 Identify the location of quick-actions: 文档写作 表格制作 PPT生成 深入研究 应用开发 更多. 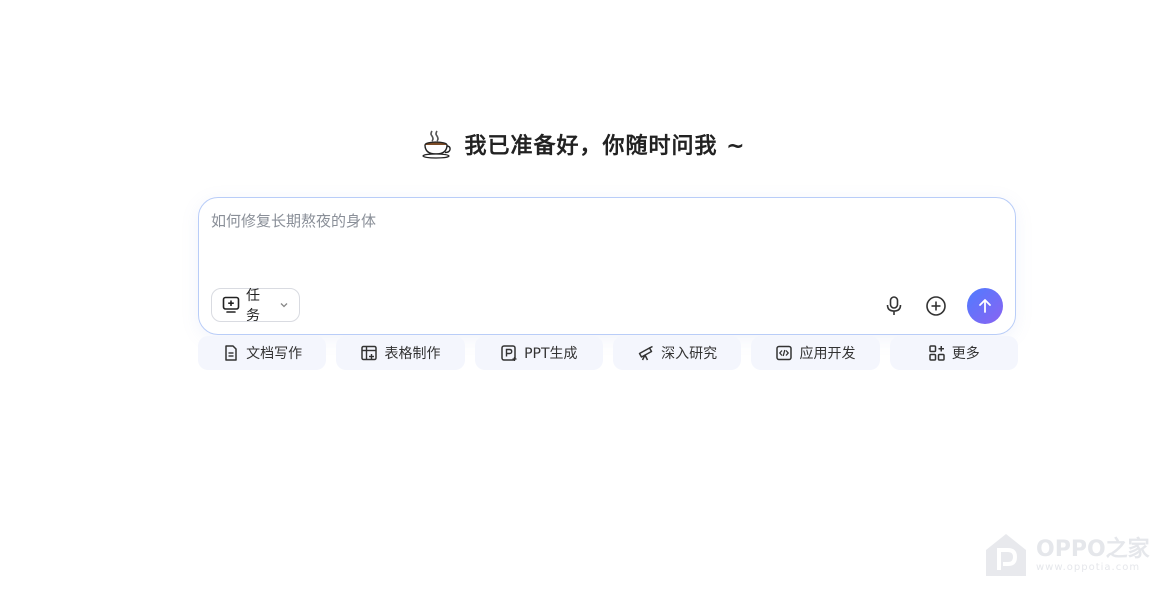
(608, 353).